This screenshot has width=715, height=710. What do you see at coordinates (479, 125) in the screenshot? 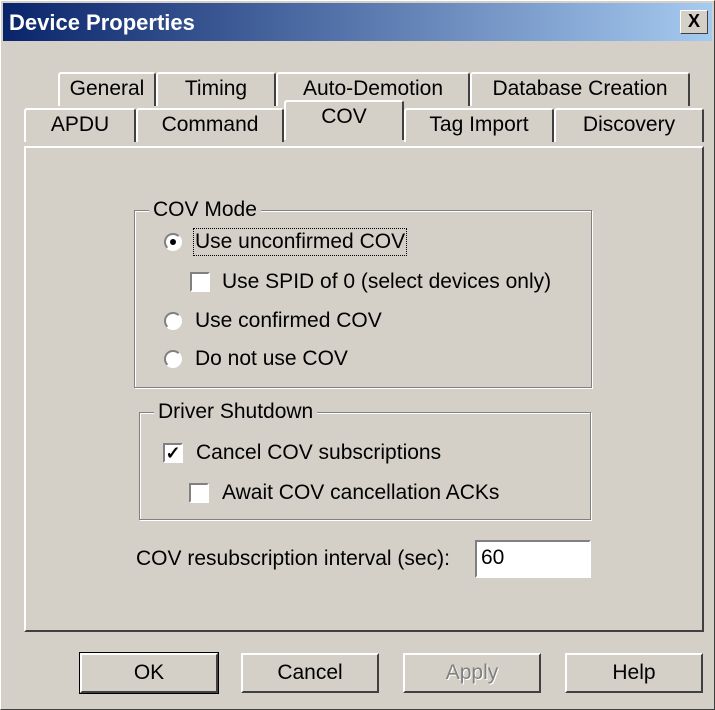
I see `tab-tag-import: Tag Import` at bounding box center [479, 125].